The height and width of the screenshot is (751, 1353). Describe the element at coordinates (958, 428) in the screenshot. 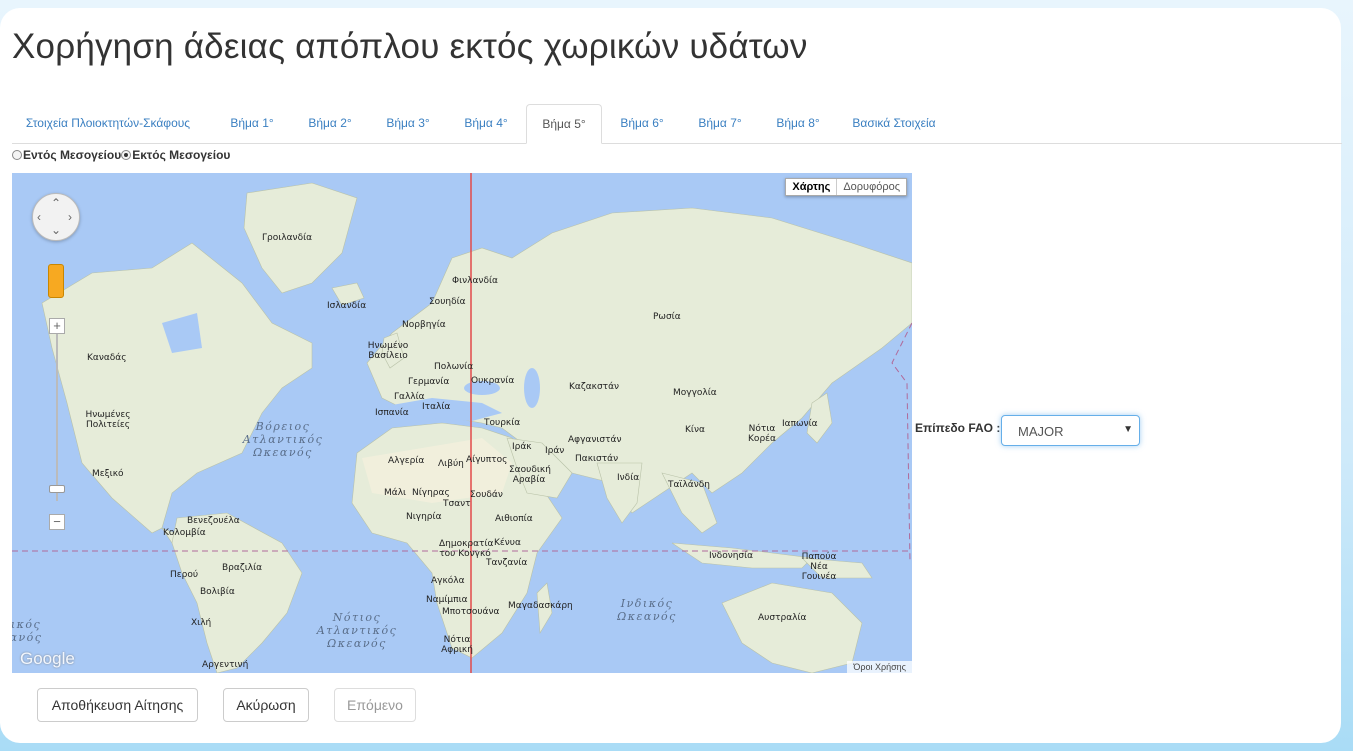

I see `fao-level-label: Επίπεδο FAO :` at that location.